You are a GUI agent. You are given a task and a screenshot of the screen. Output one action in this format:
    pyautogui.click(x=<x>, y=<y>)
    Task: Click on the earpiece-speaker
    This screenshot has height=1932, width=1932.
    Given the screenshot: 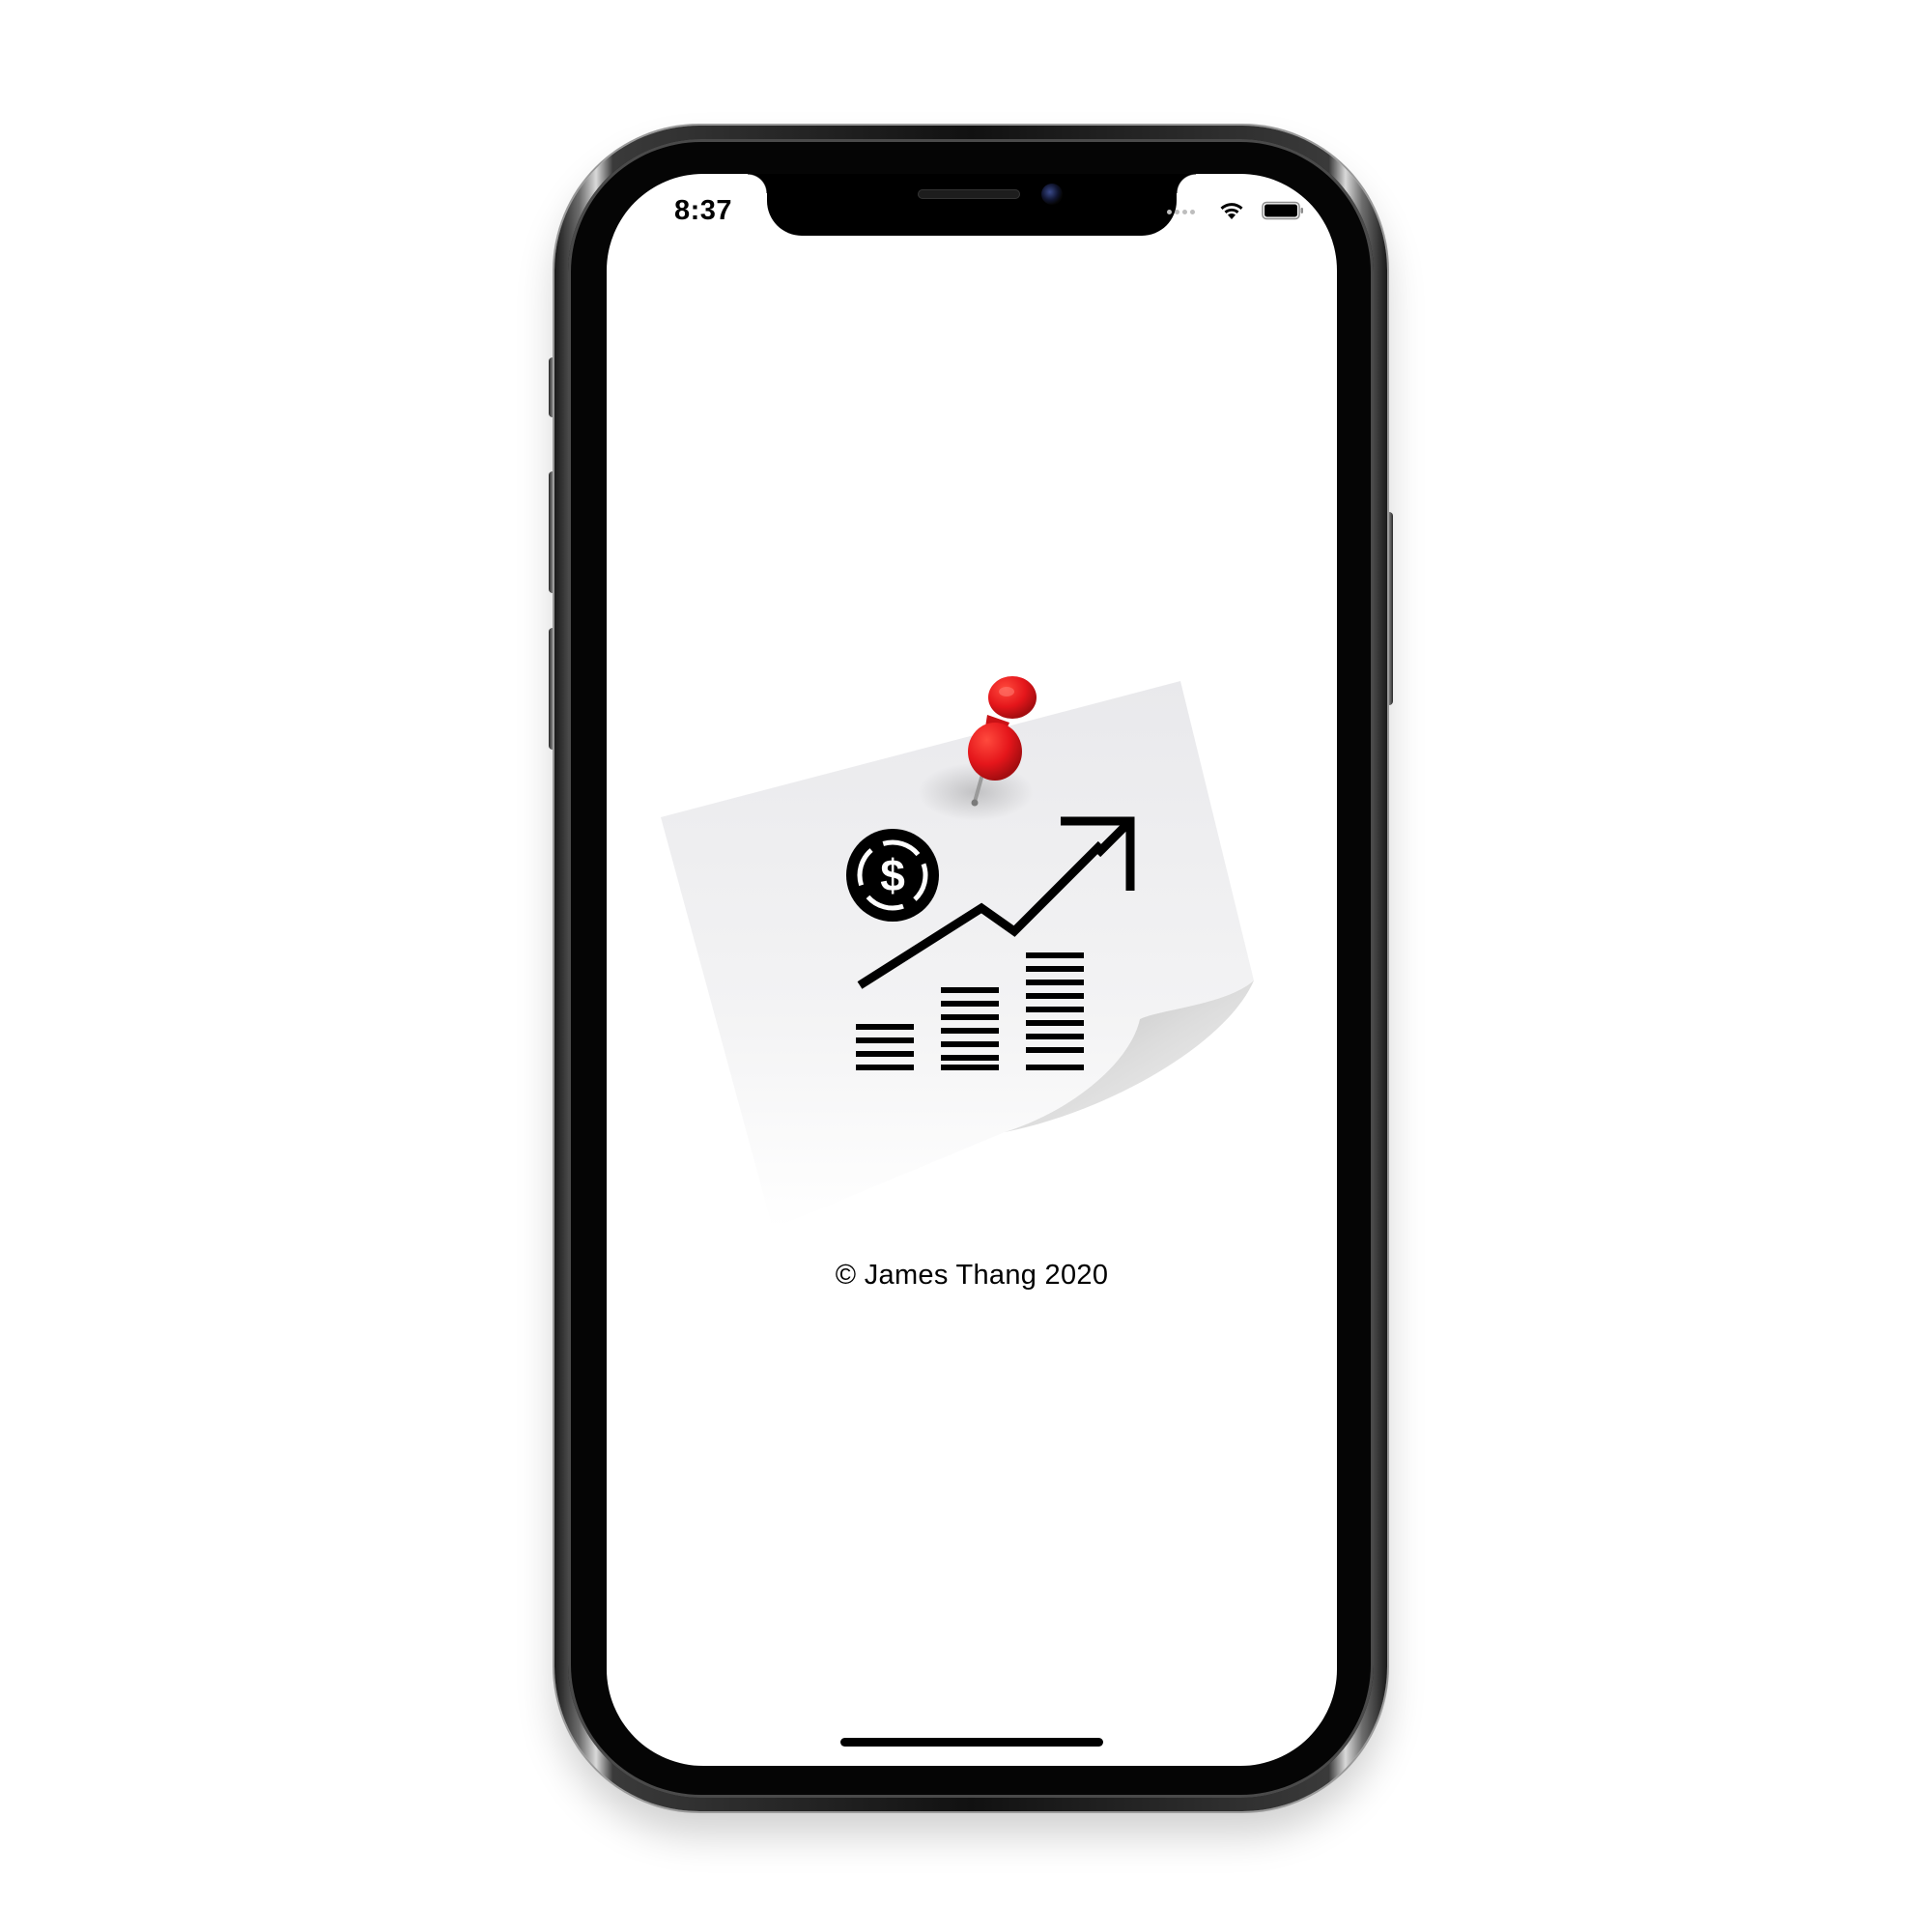 What is the action you would take?
    pyautogui.click(x=969, y=194)
    